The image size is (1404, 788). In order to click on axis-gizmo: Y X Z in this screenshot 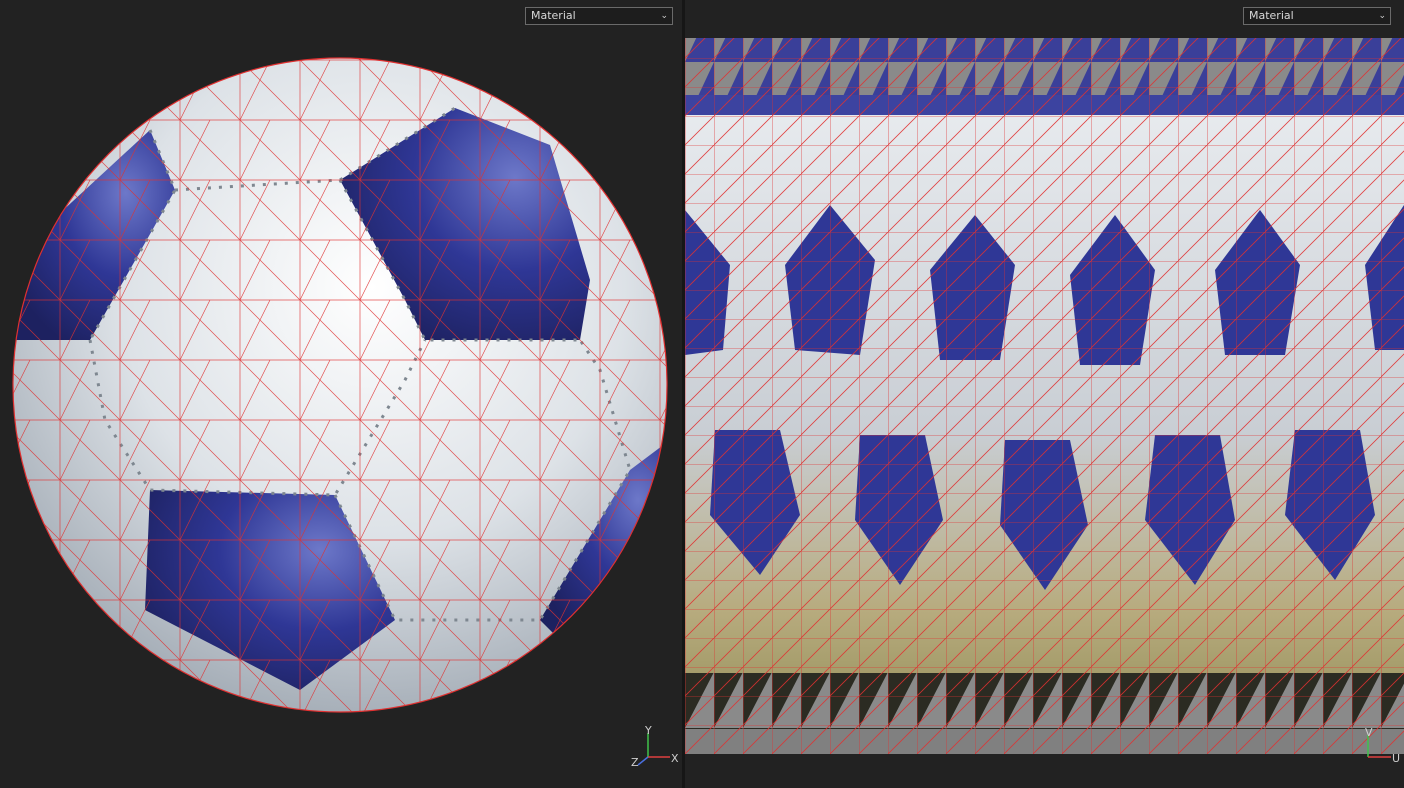, I will do `click(655, 746)`.